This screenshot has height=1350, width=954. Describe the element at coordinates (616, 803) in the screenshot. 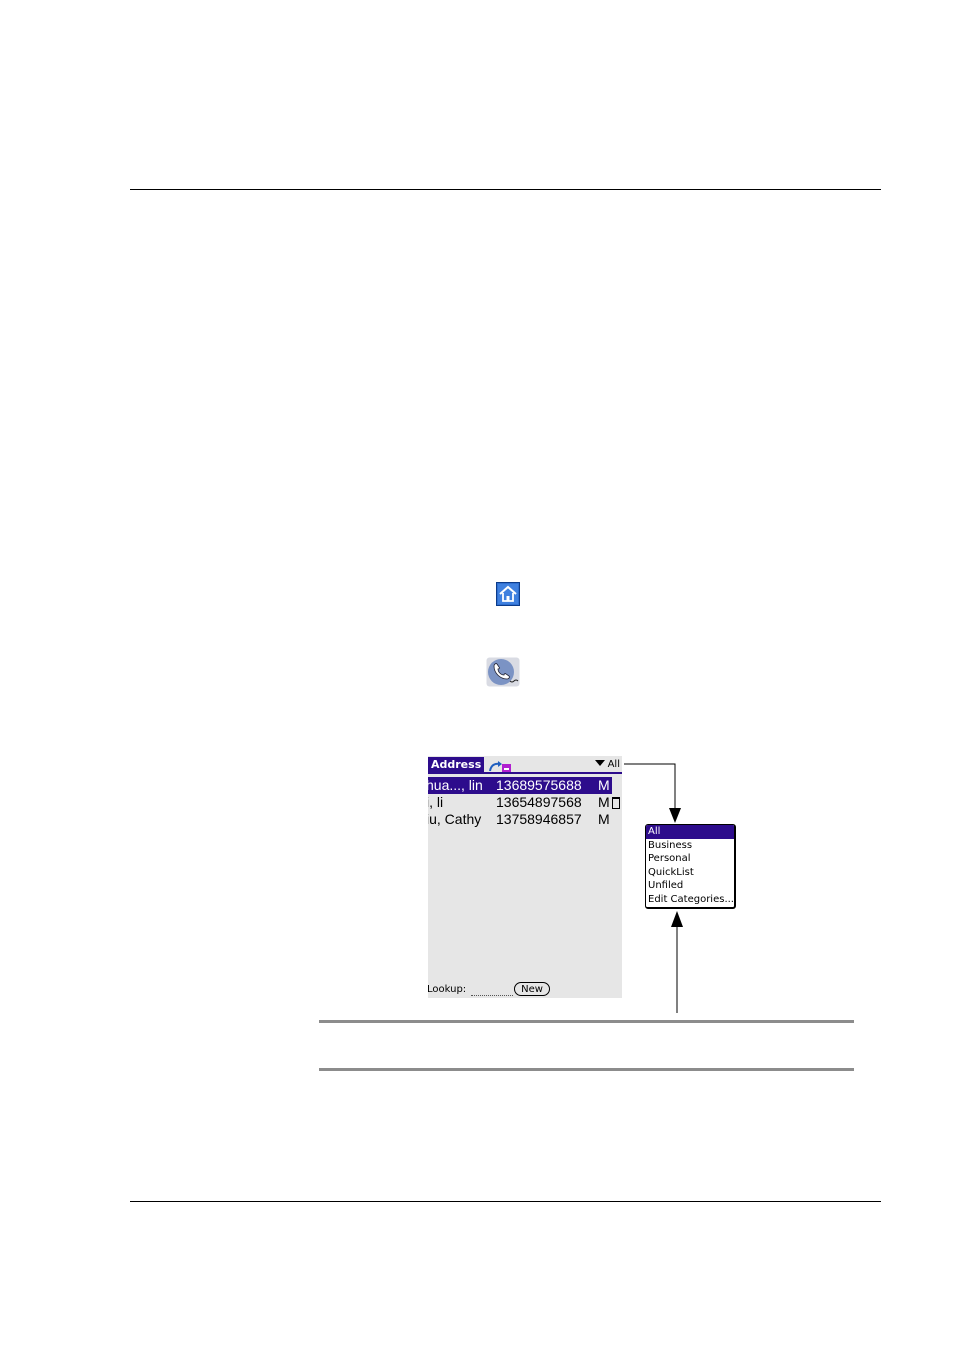

I see `note-icon` at that location.